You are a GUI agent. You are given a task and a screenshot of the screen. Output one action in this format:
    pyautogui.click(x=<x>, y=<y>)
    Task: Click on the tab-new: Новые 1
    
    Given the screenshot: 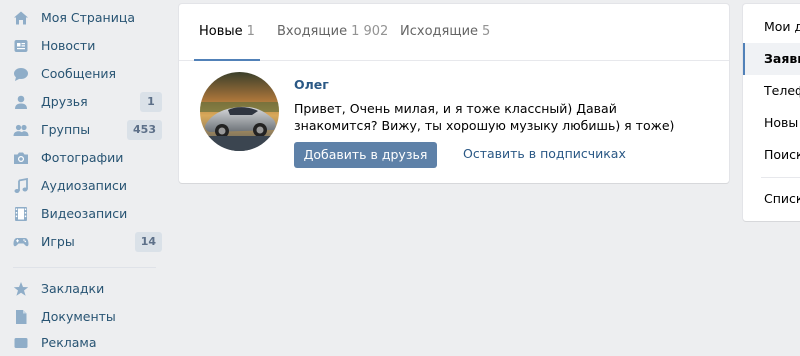 What is the action you would take?
    pyautogui.click(x=227, y=32)
    